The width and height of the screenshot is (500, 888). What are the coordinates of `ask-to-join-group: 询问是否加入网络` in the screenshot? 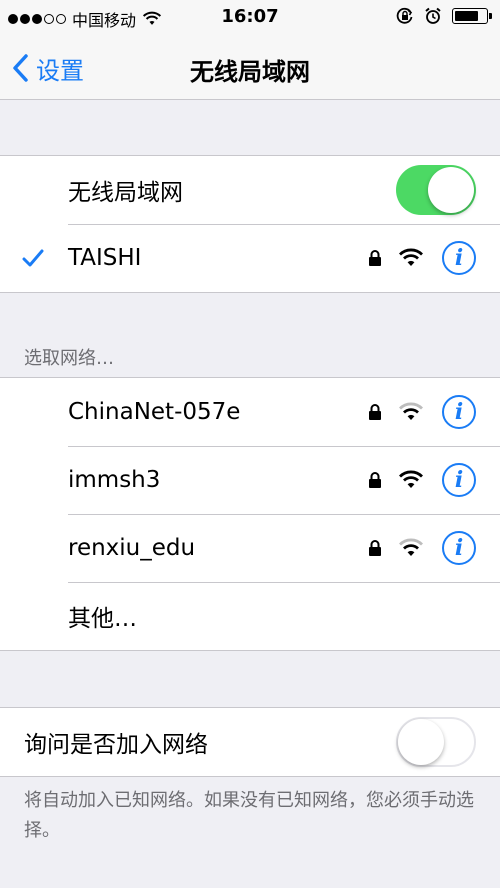 It's located at (250, 742).